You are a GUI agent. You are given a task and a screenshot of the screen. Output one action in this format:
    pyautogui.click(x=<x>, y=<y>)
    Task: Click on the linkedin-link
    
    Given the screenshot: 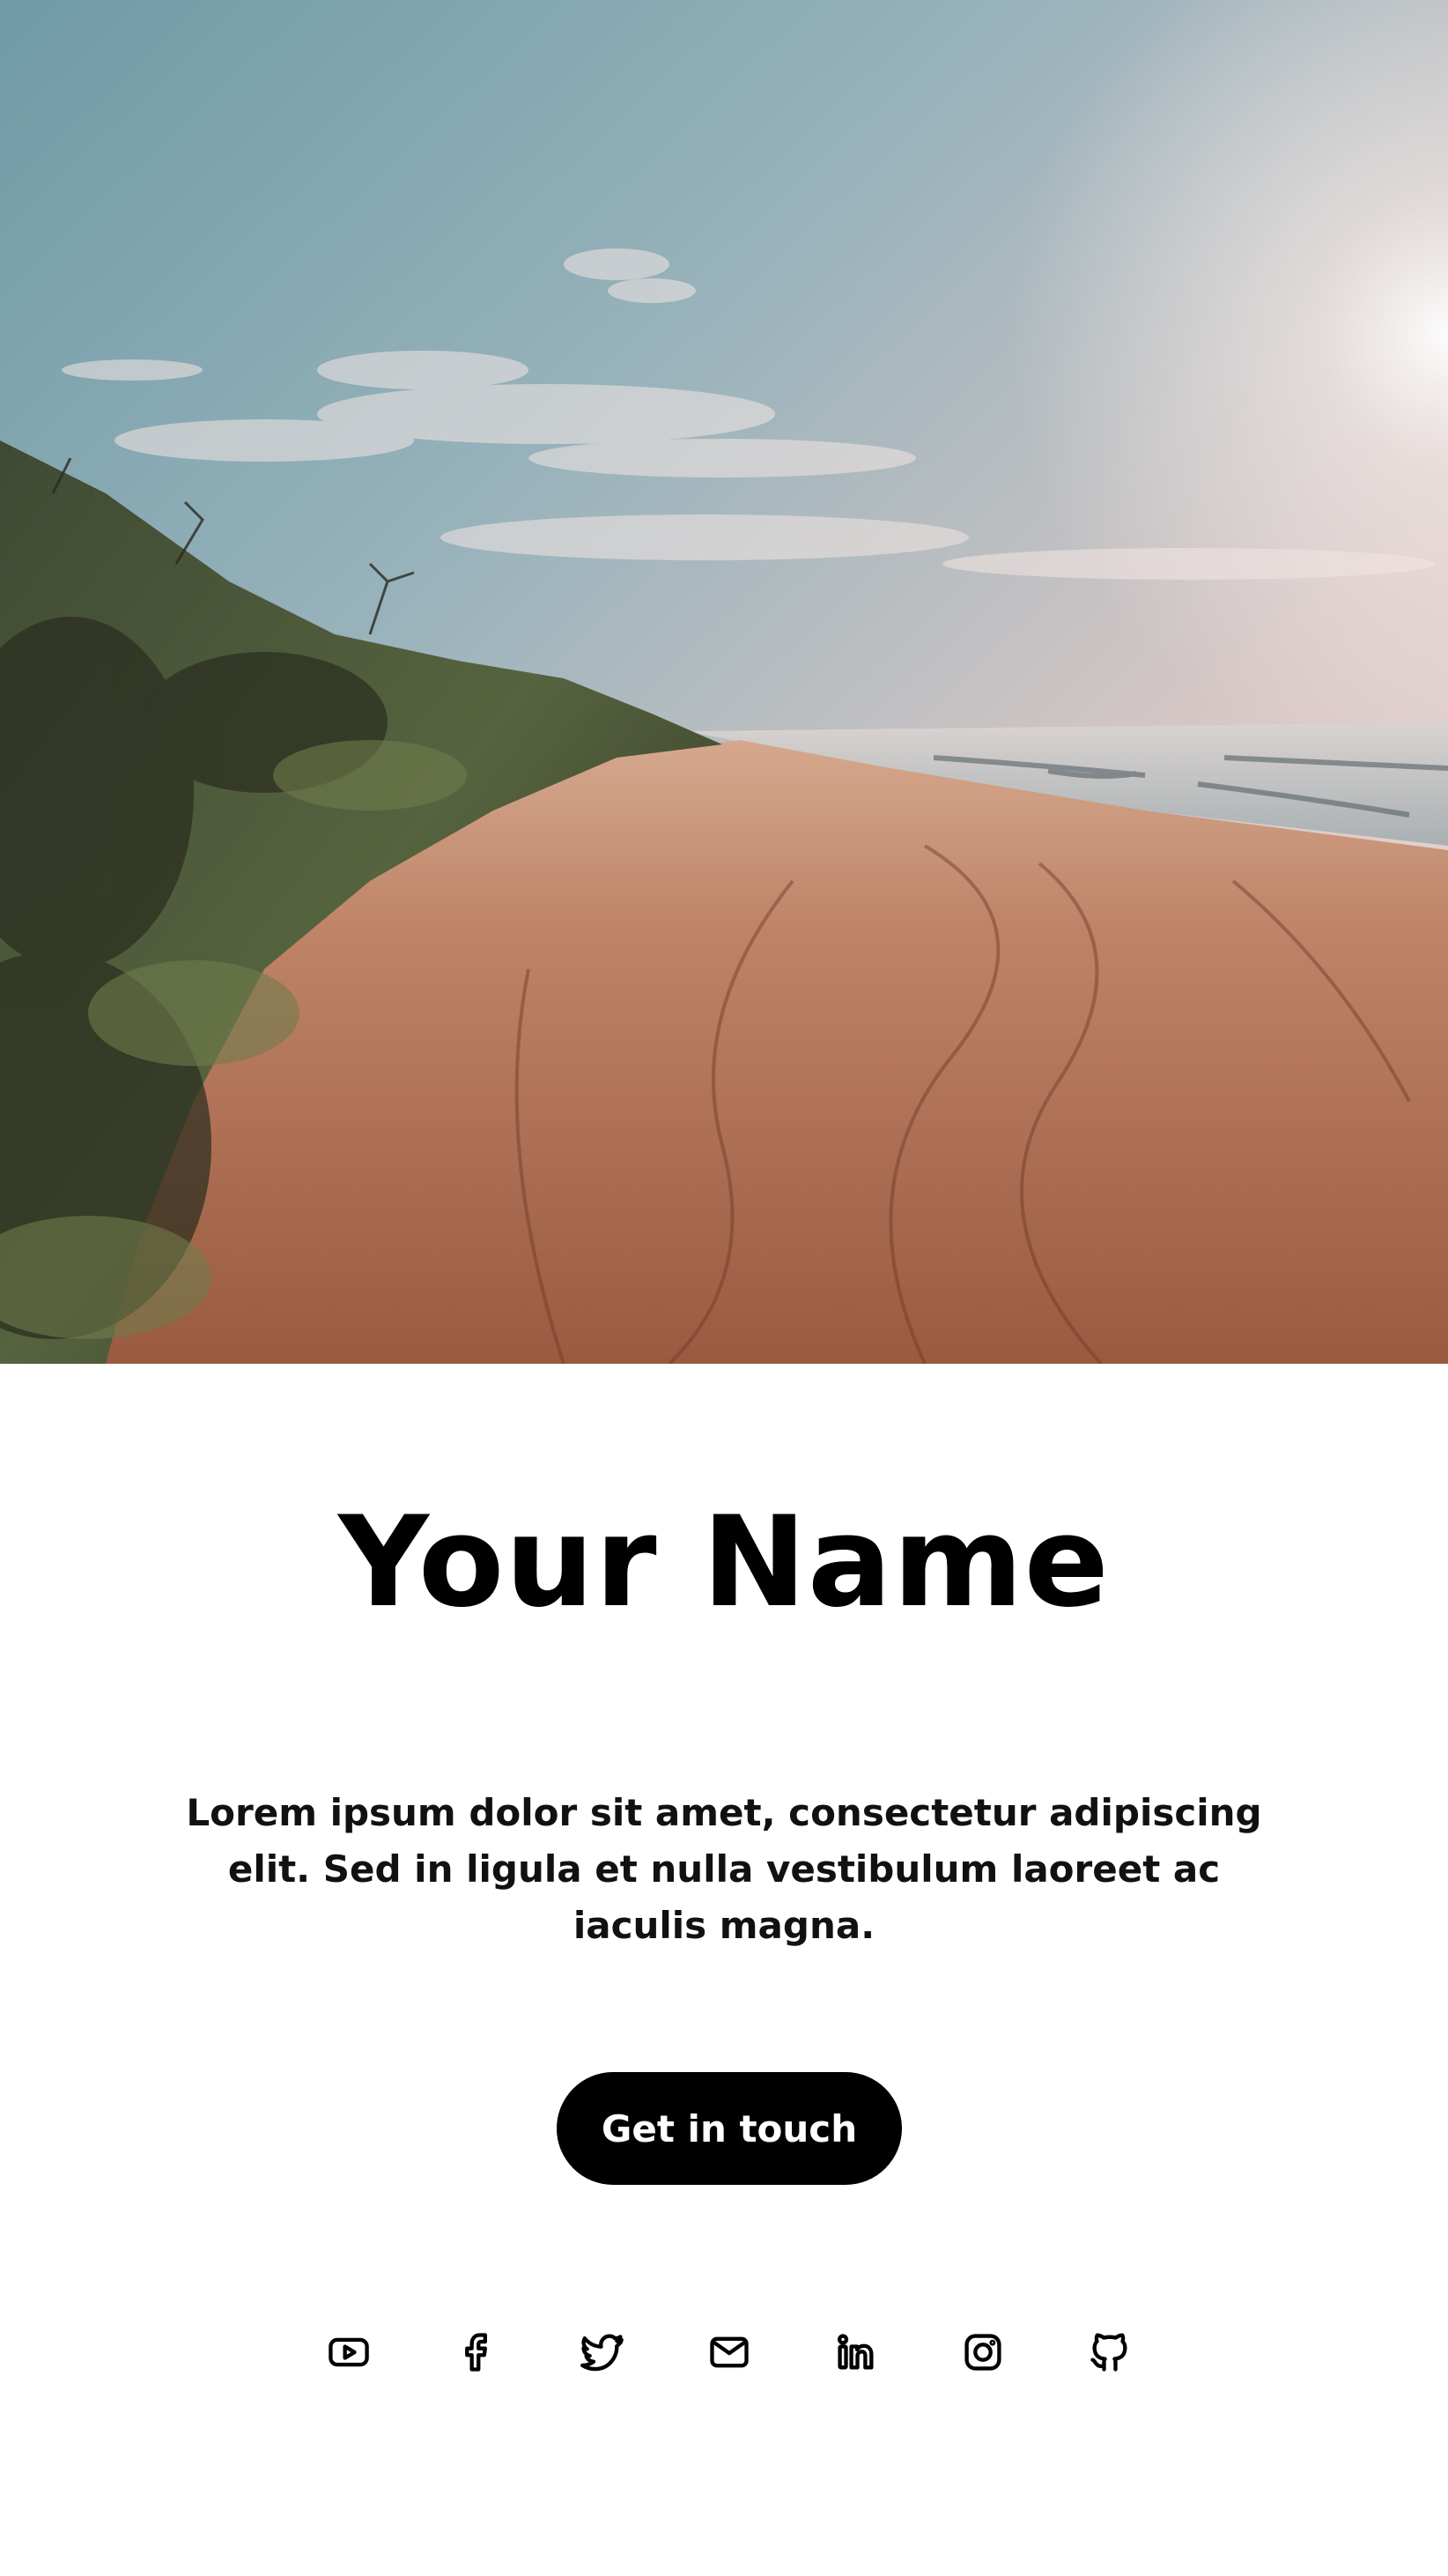 What is the action you would take?
    pyautogui.click(x=857, y=2353)
    